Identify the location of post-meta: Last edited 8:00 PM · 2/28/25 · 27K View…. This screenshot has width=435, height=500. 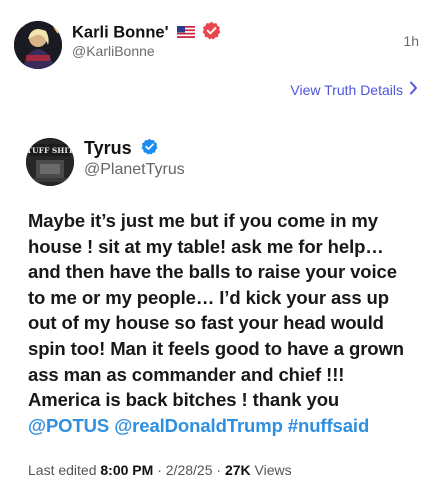
(160, 470).